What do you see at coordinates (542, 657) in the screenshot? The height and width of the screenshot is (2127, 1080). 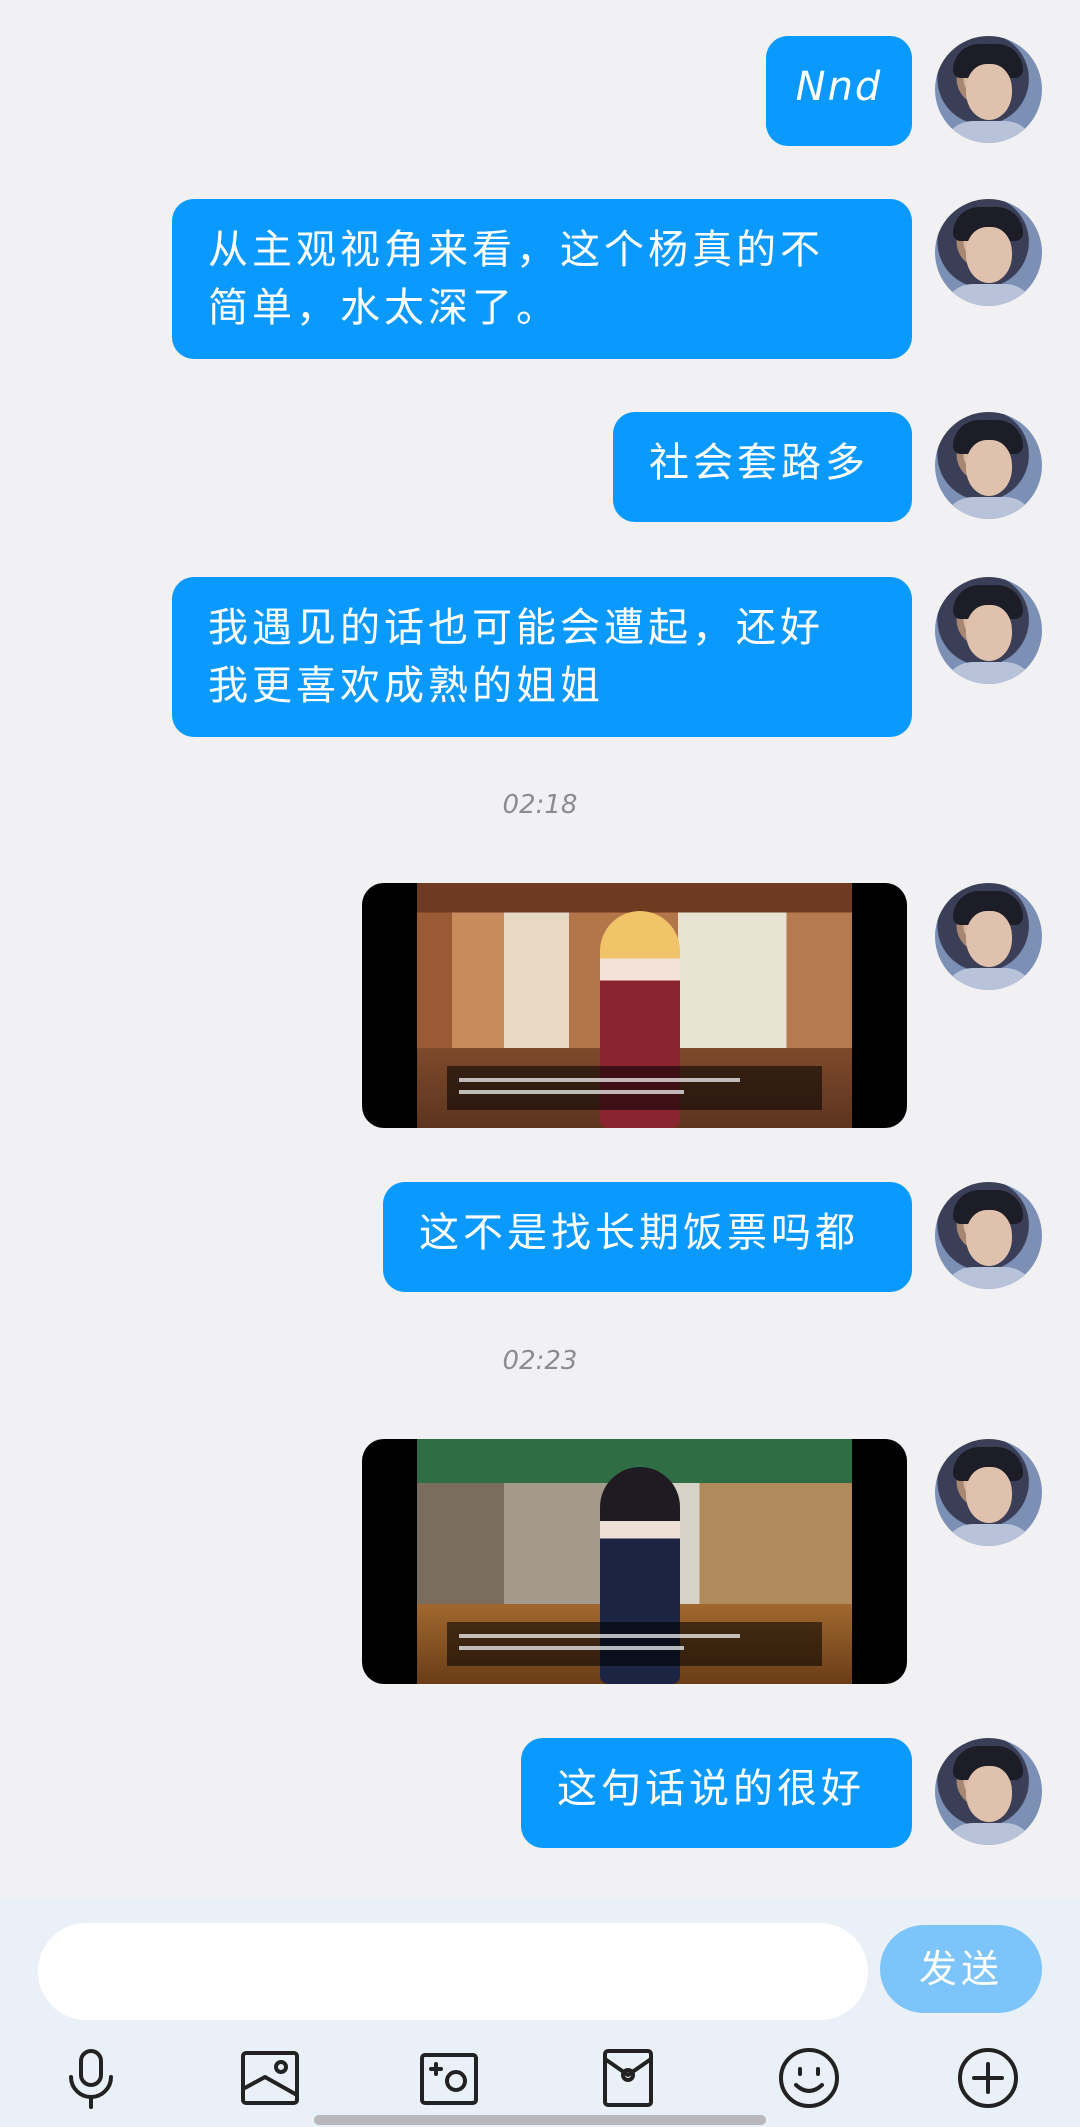 I see `message-bubble: 我遇见的话也可能会遭起，还好 我更喜欢成熟的姐姐` at bounding box center [542, 657].